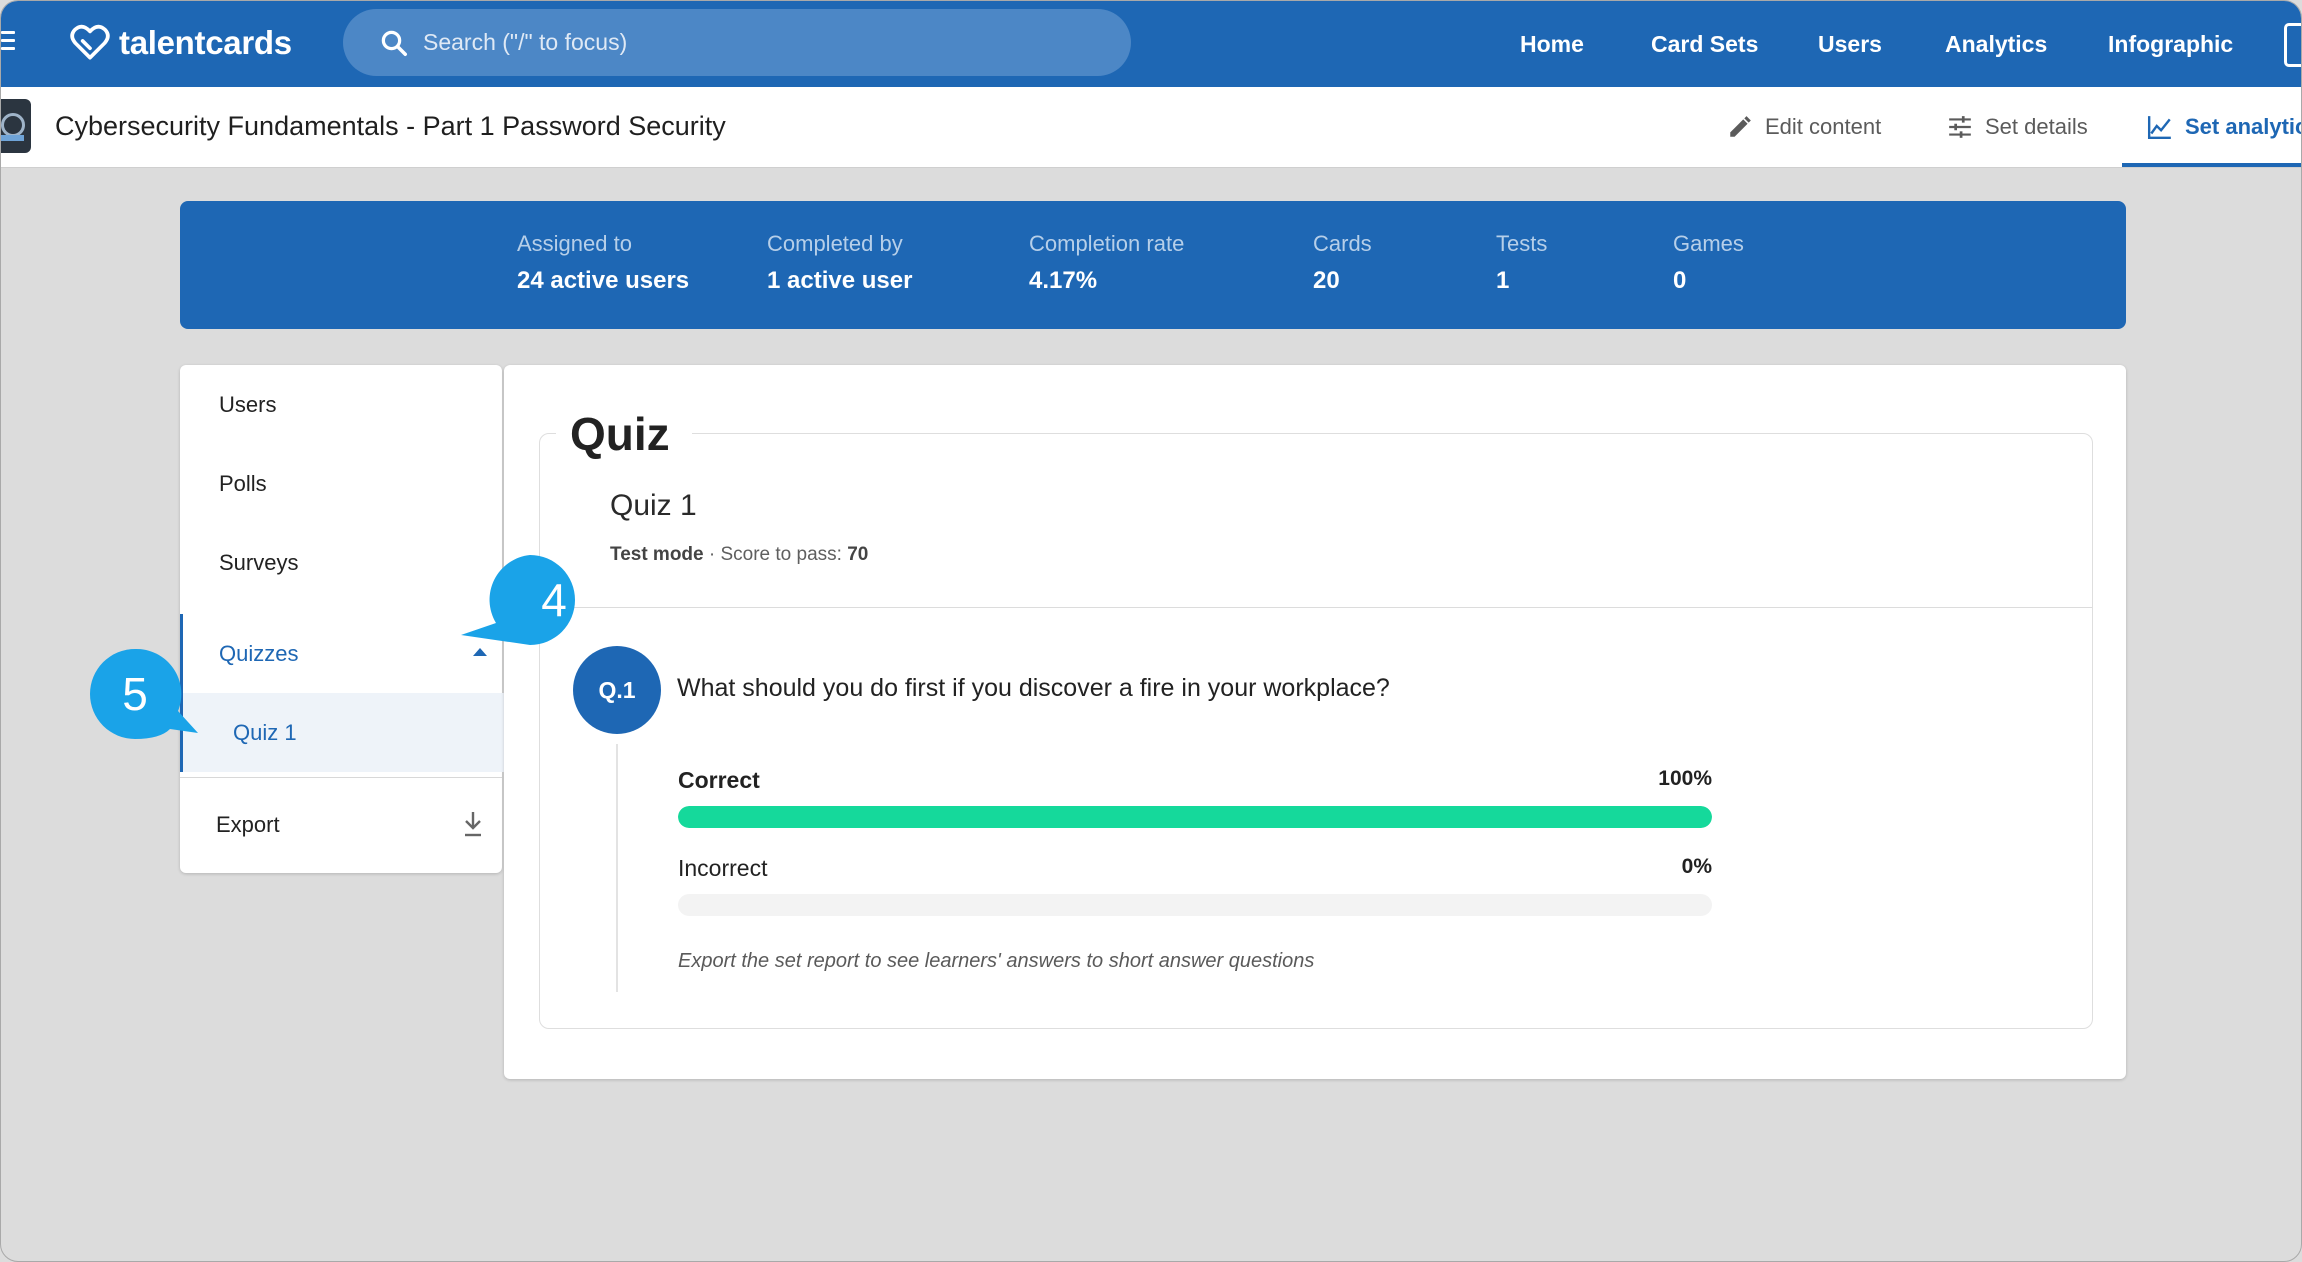 The image size is (2302, 1262). I want to click on stat-value: 20, so click(1326, 280).